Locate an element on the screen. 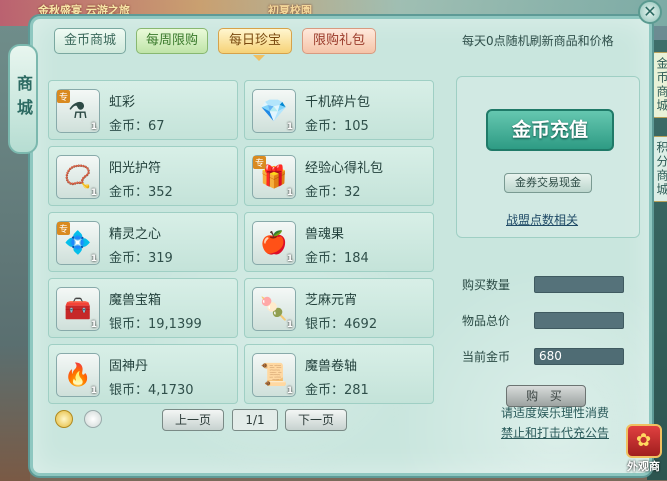 This screenshot has width=667, height=481. item-glyph: 🍎 is located at coordinates (274, 243).